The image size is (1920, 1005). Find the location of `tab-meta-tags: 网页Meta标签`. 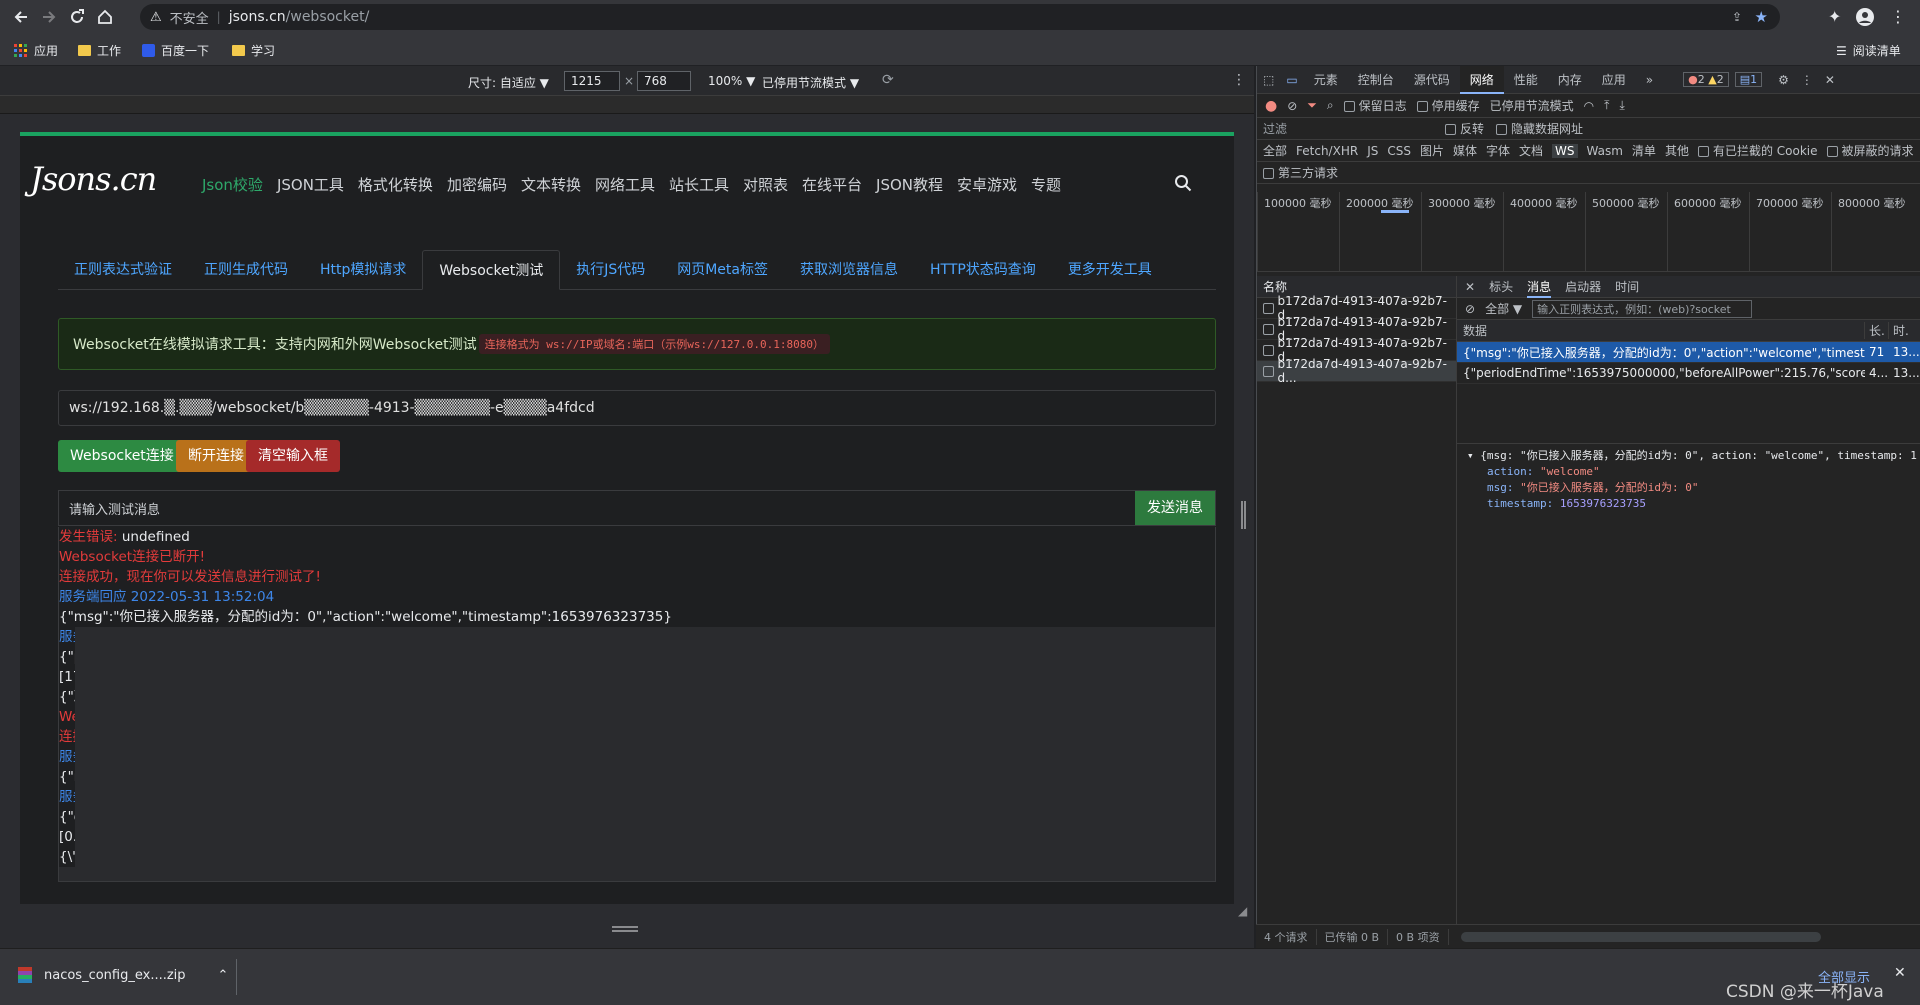

tab-meta-tags: 网页Meta标签 is located at coordinates (722, 270).